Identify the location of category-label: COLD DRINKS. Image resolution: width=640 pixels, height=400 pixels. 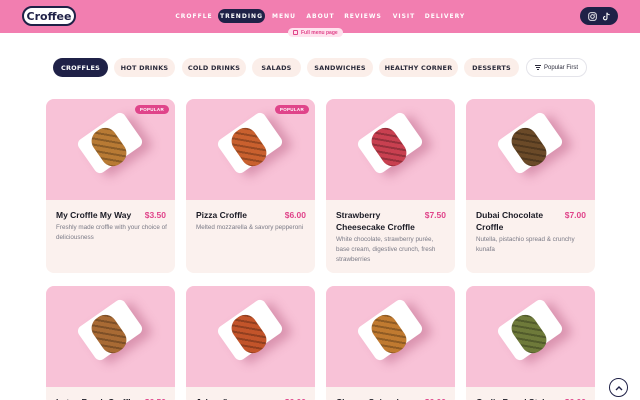
(214, 67).